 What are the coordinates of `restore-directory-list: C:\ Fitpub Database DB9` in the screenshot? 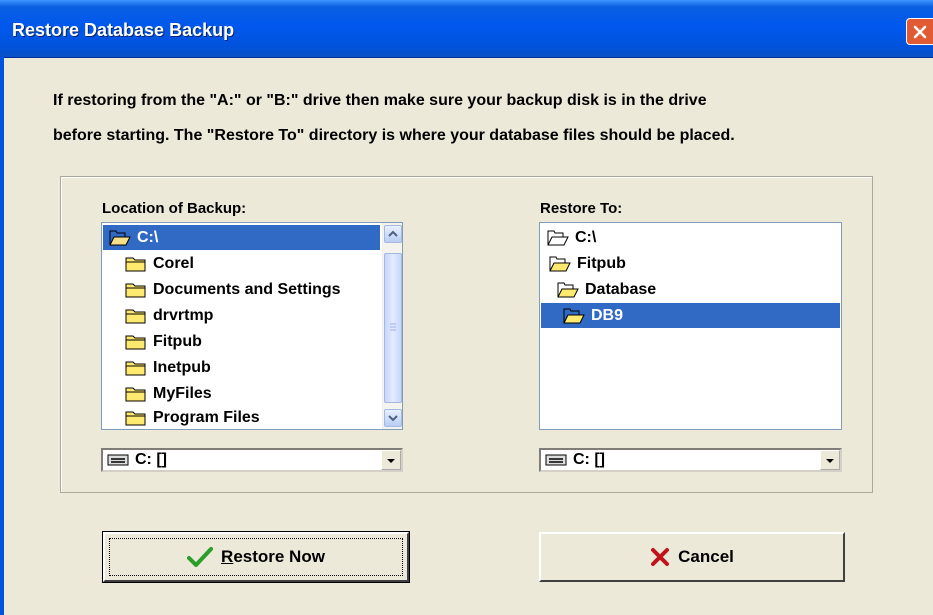 It's located at (690, 326).